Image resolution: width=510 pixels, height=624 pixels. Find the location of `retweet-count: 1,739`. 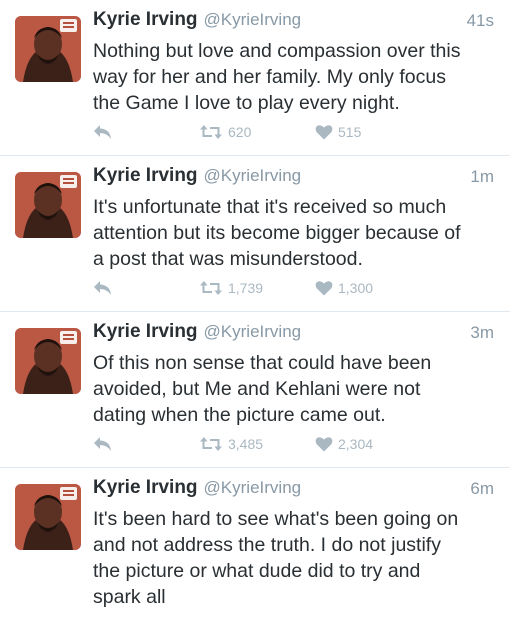

retweet-count: 1,739 is located at coordinates (246, 288).